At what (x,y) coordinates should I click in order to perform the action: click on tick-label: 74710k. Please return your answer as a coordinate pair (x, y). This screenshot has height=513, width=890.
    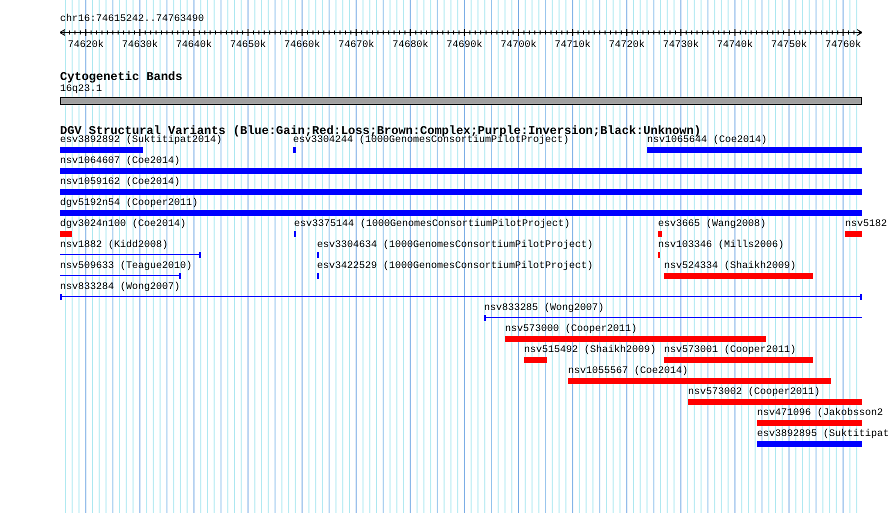
    Looking at the image, I should click on (572, 45).